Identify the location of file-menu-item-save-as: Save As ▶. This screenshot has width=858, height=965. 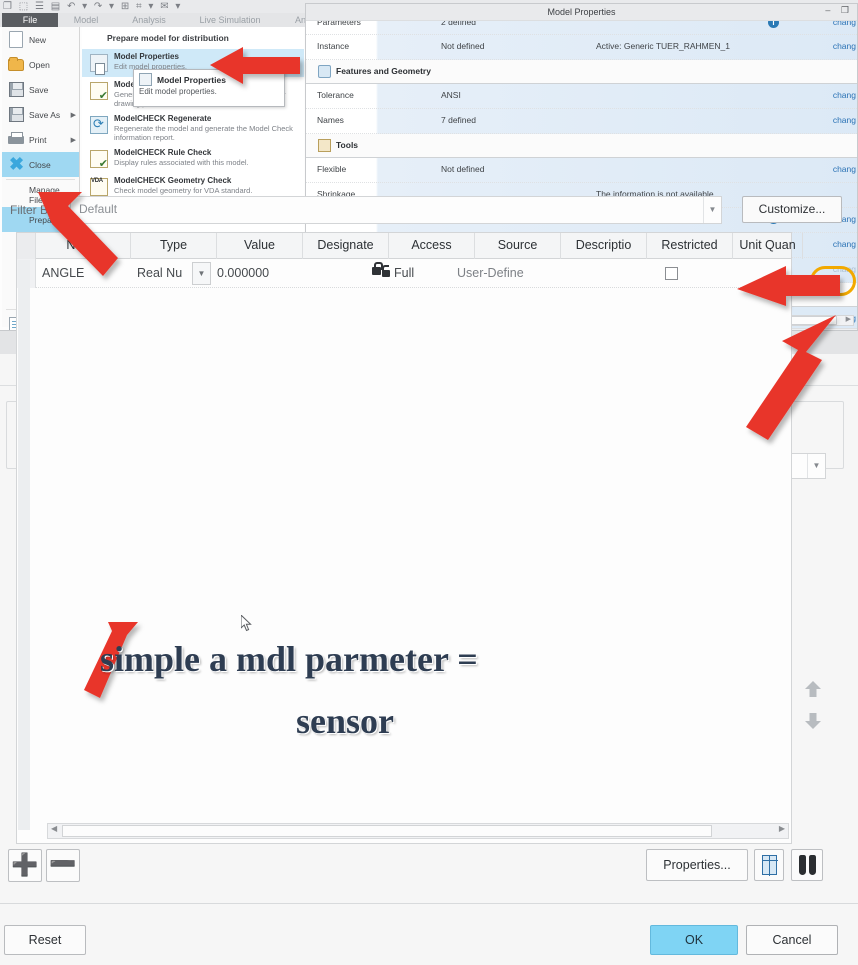
(40, 114).